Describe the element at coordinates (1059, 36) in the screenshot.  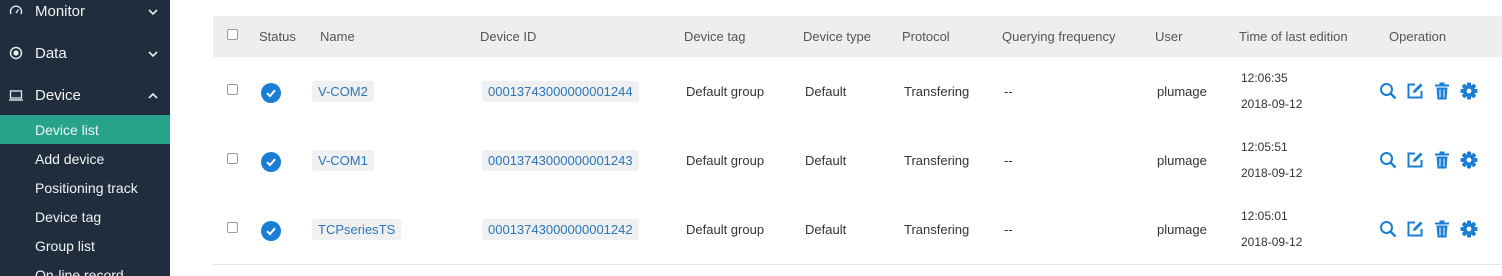
I see `header-querying-frequency: Querying frequency` at that location.